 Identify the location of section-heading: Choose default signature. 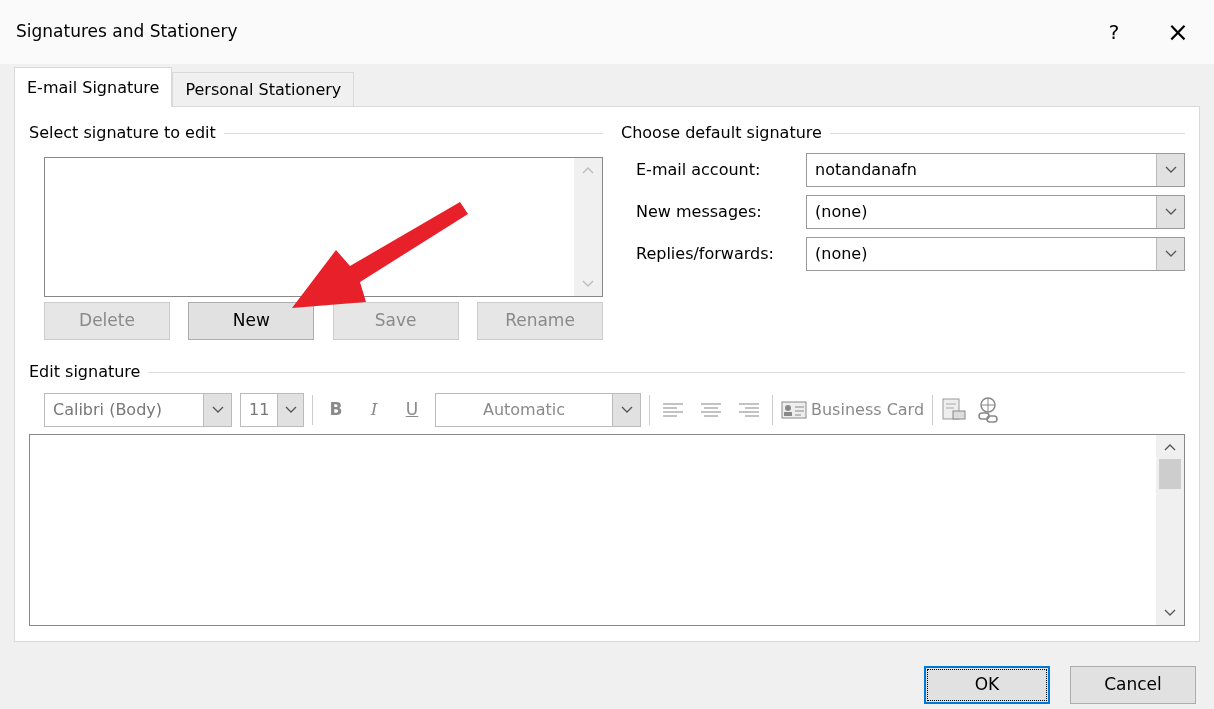
(721, 133).